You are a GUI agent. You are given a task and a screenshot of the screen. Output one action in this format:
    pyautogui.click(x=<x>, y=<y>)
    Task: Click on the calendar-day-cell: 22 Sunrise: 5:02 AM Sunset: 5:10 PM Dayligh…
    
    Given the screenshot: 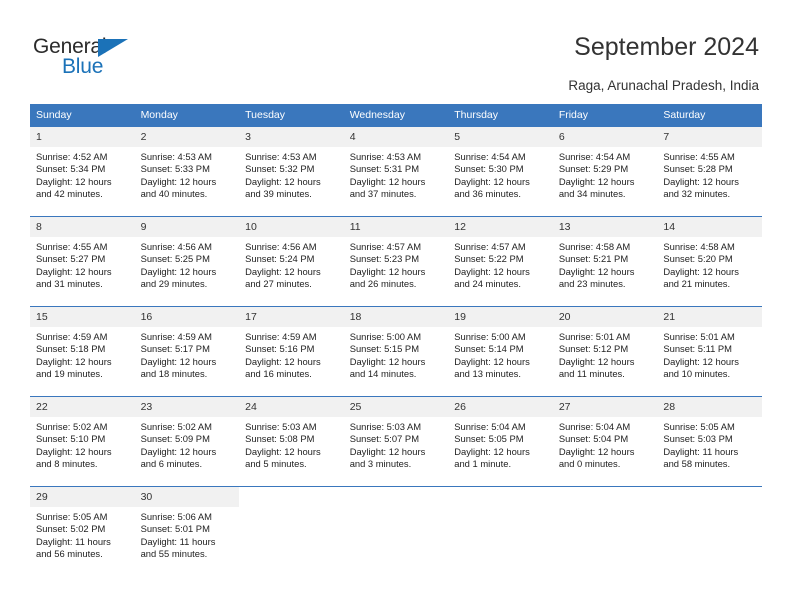 What is the action you would take?
    pyautogui.click(x=82, y=441)
    